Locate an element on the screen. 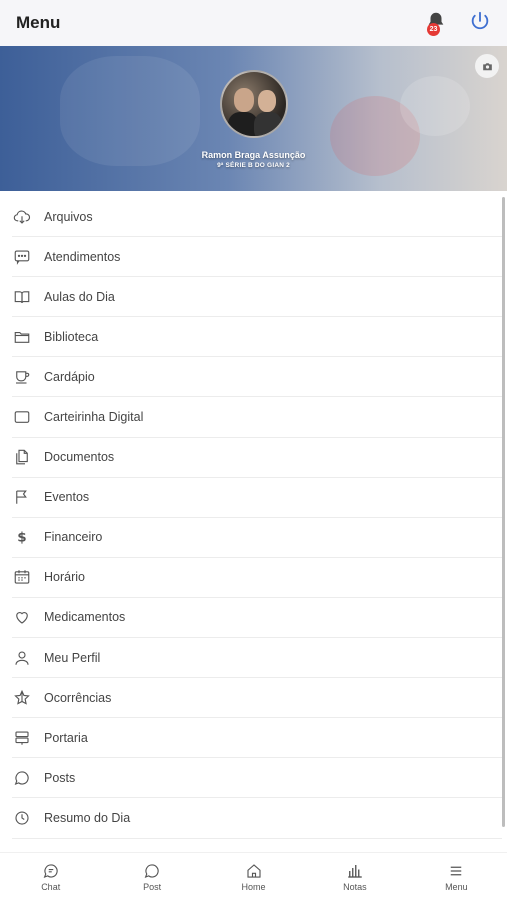 The width and height of the screenshot is (507, 900). notifications-button: 23 is located at coordinates (438, 23).